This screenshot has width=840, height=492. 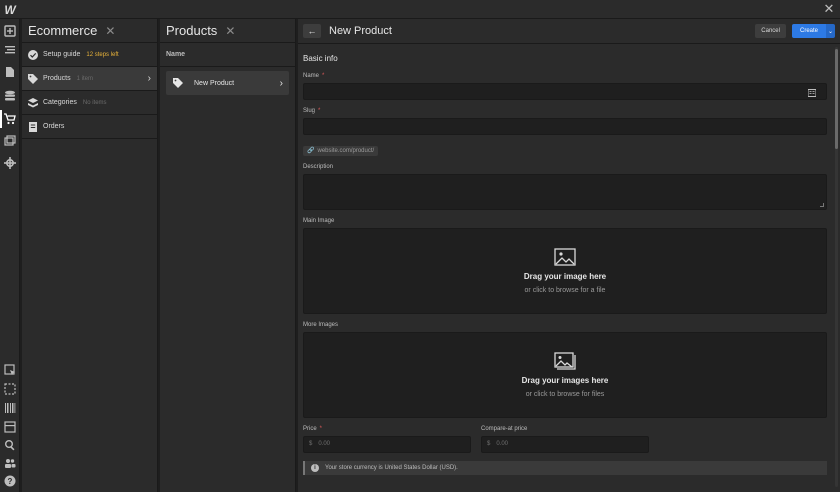 What do you see at coordinates (110, 31) in the screenshot?
I see `close-ecommerce-panel-button: ✕` at bounding box center [110, 31].